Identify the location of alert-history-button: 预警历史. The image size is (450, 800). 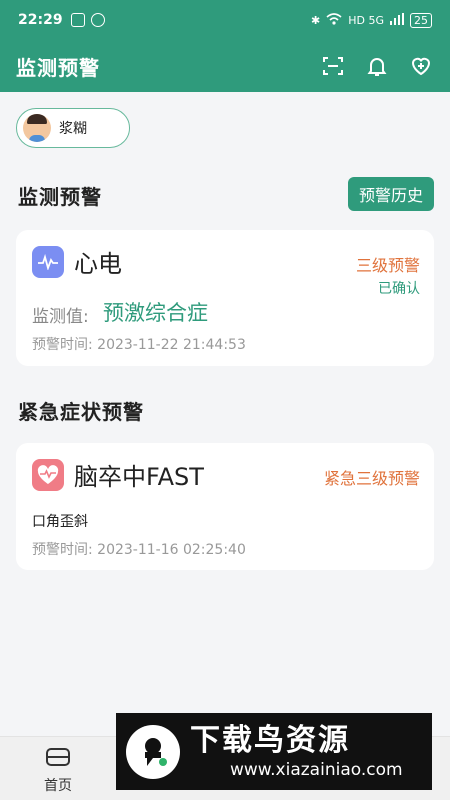
(391, 194).